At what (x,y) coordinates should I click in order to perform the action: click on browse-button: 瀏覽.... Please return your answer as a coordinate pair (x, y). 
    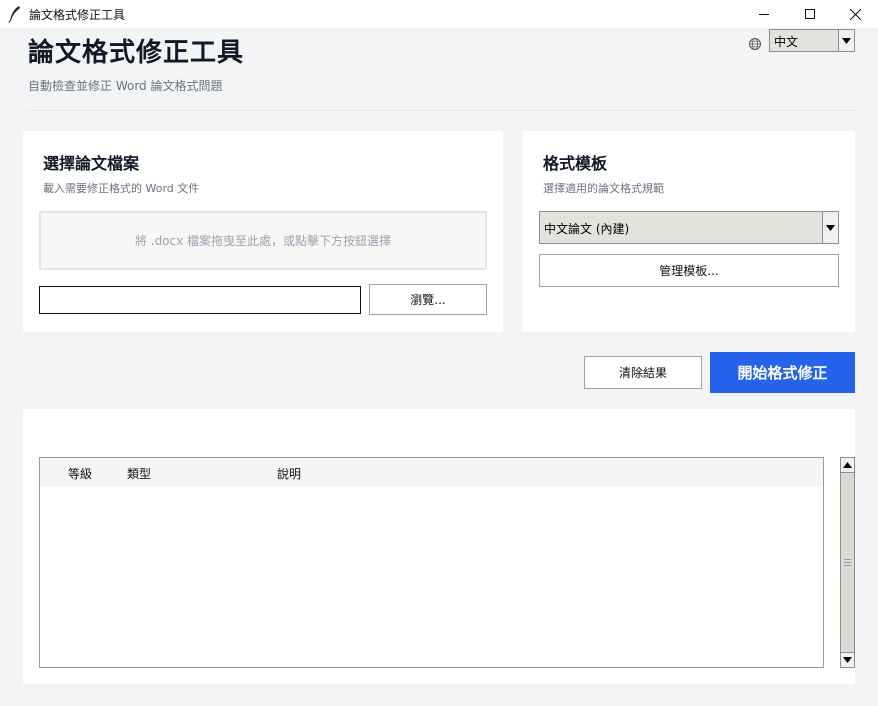
    Looking at the image, I should click on (428, 299).